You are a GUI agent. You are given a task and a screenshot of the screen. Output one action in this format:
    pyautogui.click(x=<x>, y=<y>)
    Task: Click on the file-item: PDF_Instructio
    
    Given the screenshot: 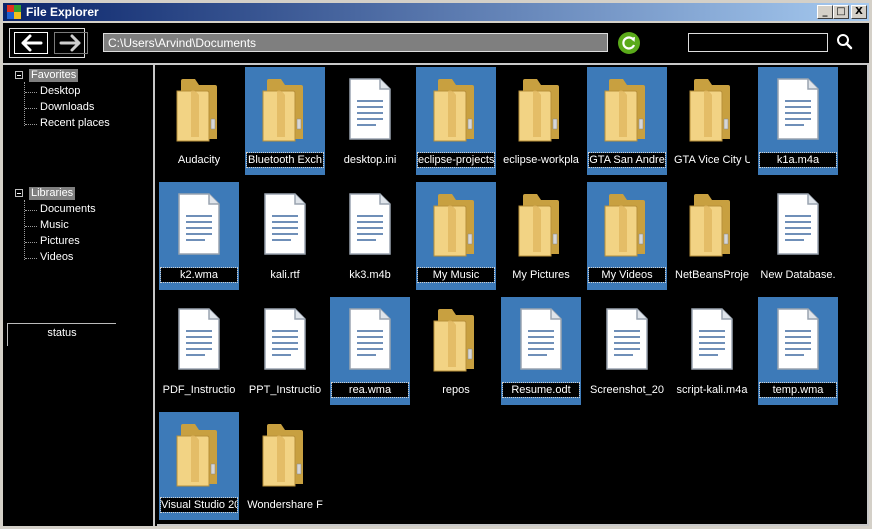 What is the action you would take?
    pyautogui.click(x=199, y=351)
    